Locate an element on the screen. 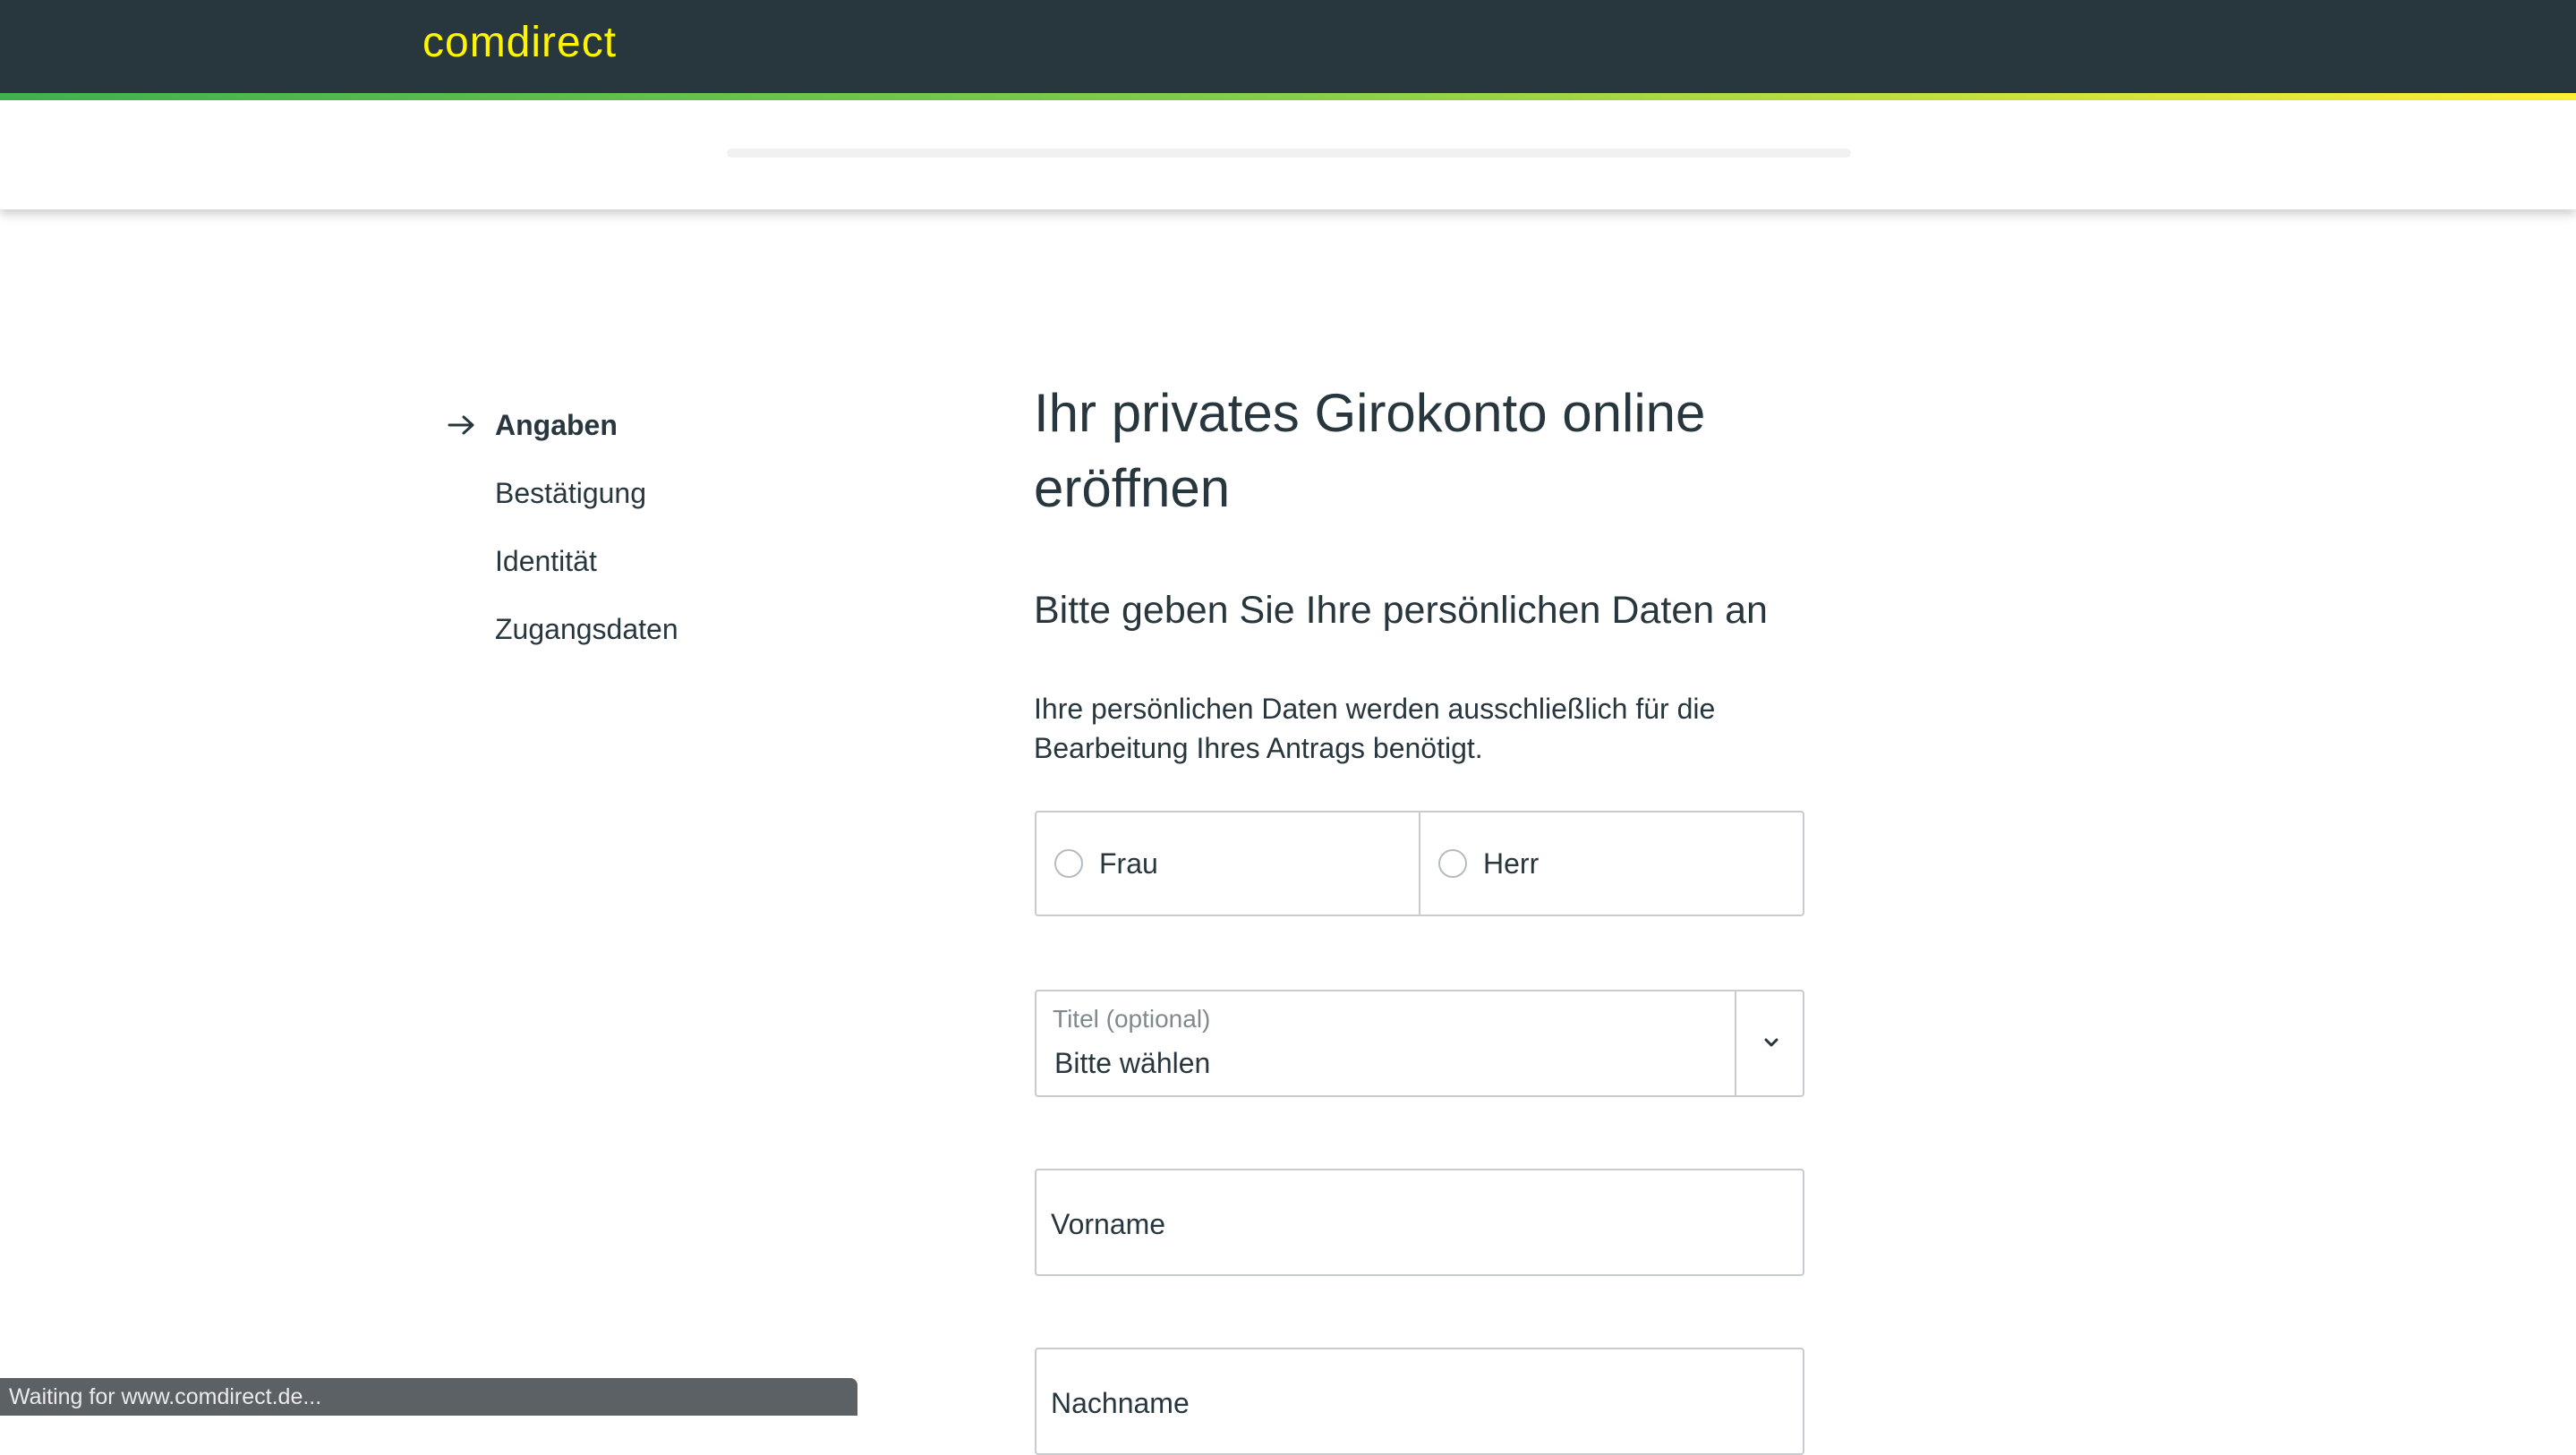 This screenshot has height=1455, width=2576. step-label: Zugangsdaten is located at coordinates (586, 629).